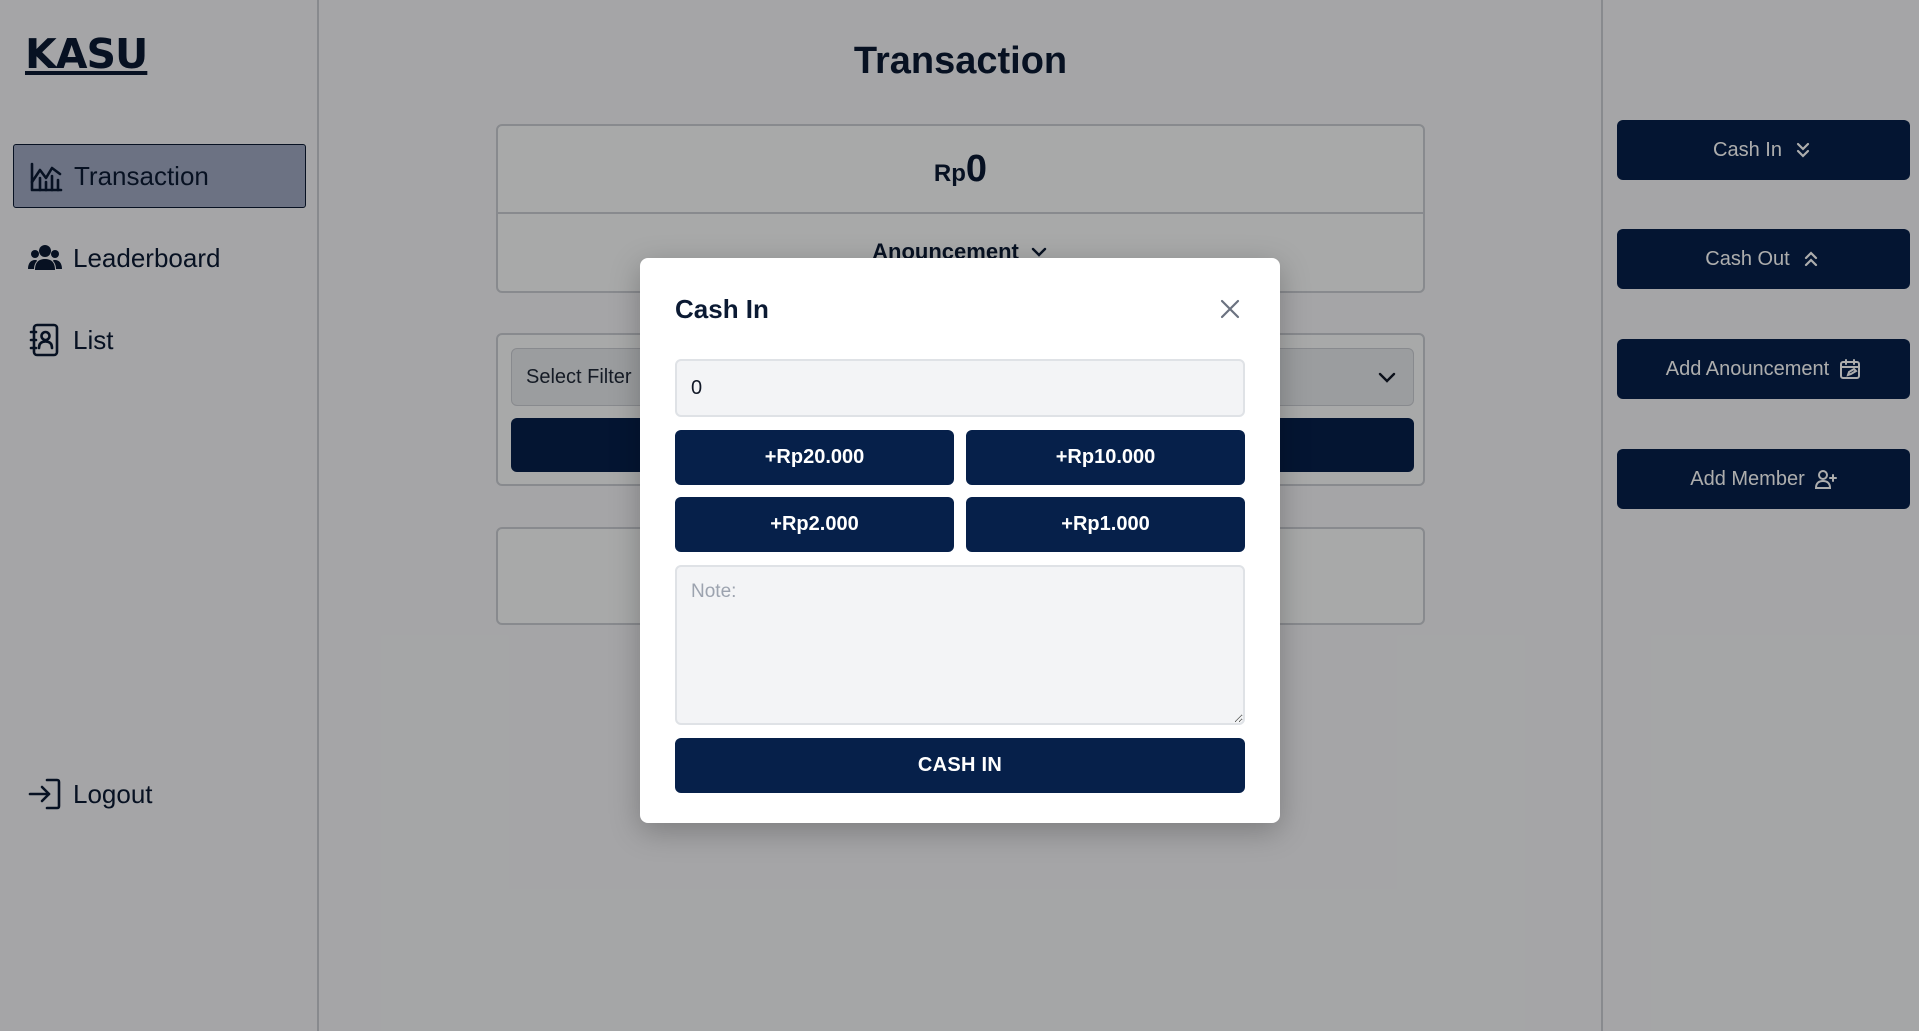 This screenshot has width=1919, height=1031. Describe the element at coordinates (814, 524) in the screenshot. I see `quick-amount-2000-button: +Rp2.000` at that location.